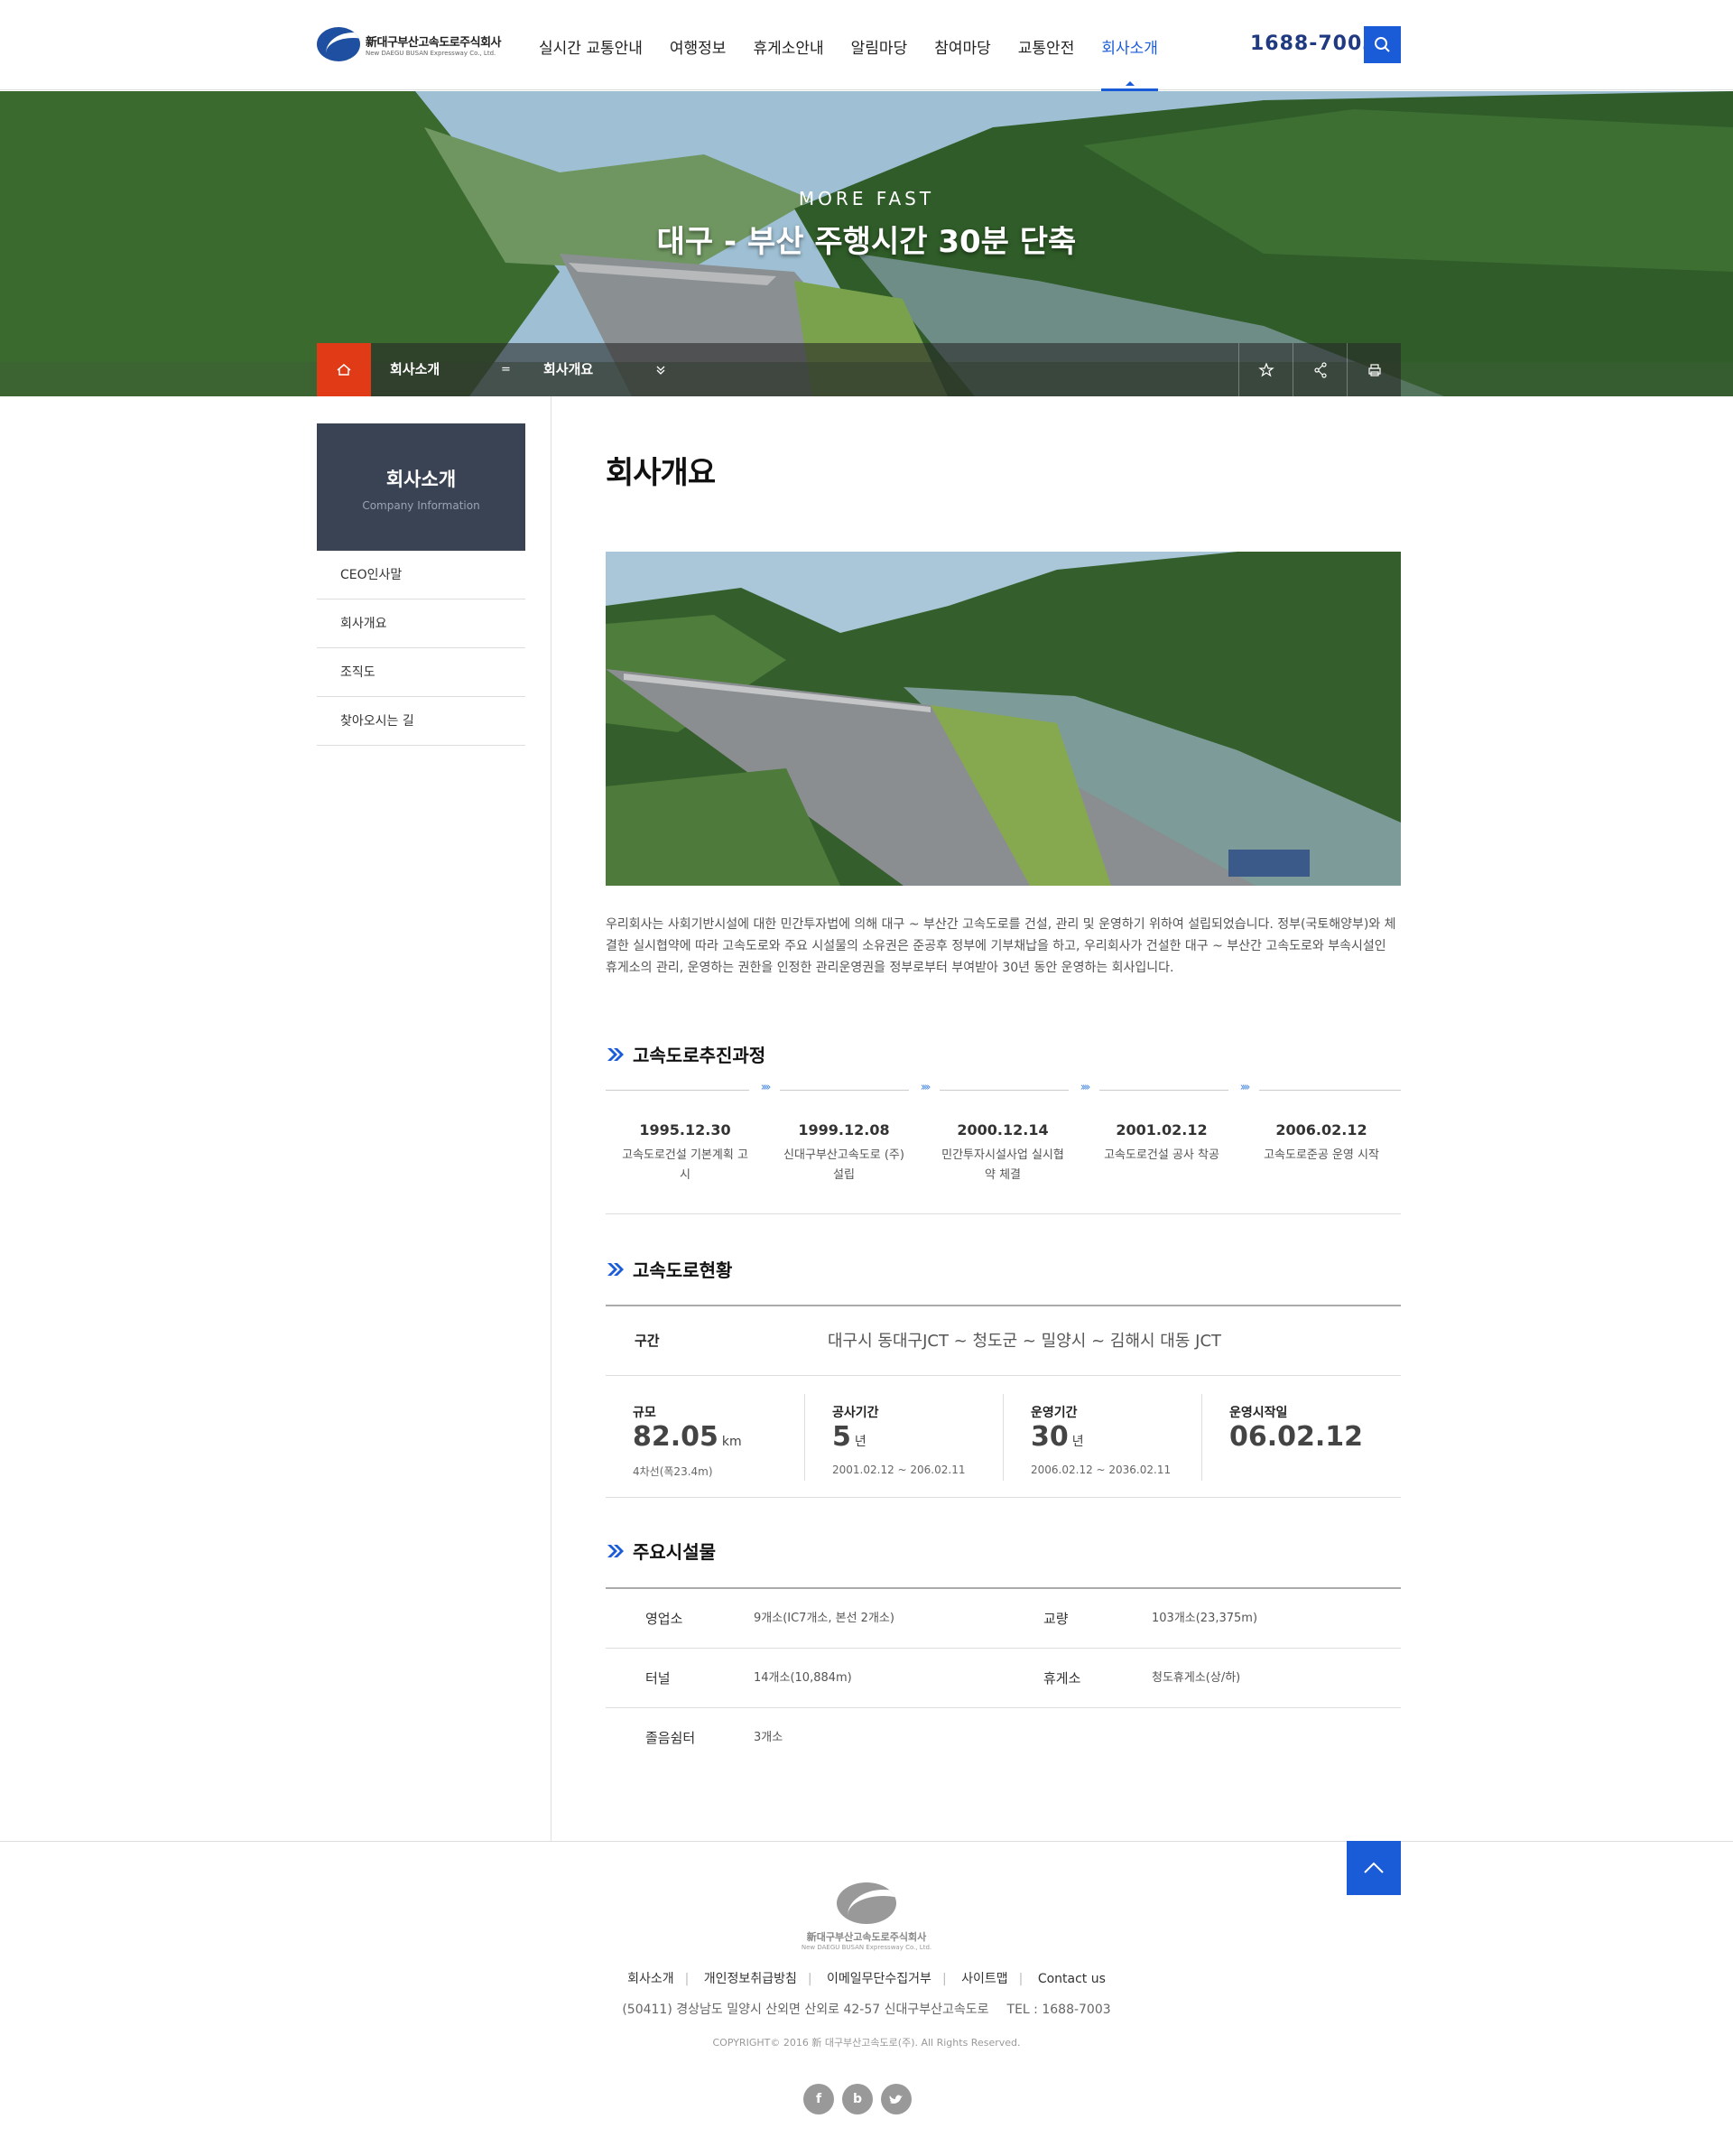 The width and height of the screenshot is (1733, 2156). Describe the element at coordinates (1062, 1679) in the screenshot. I see `facility-label: 휴게소` at that location.